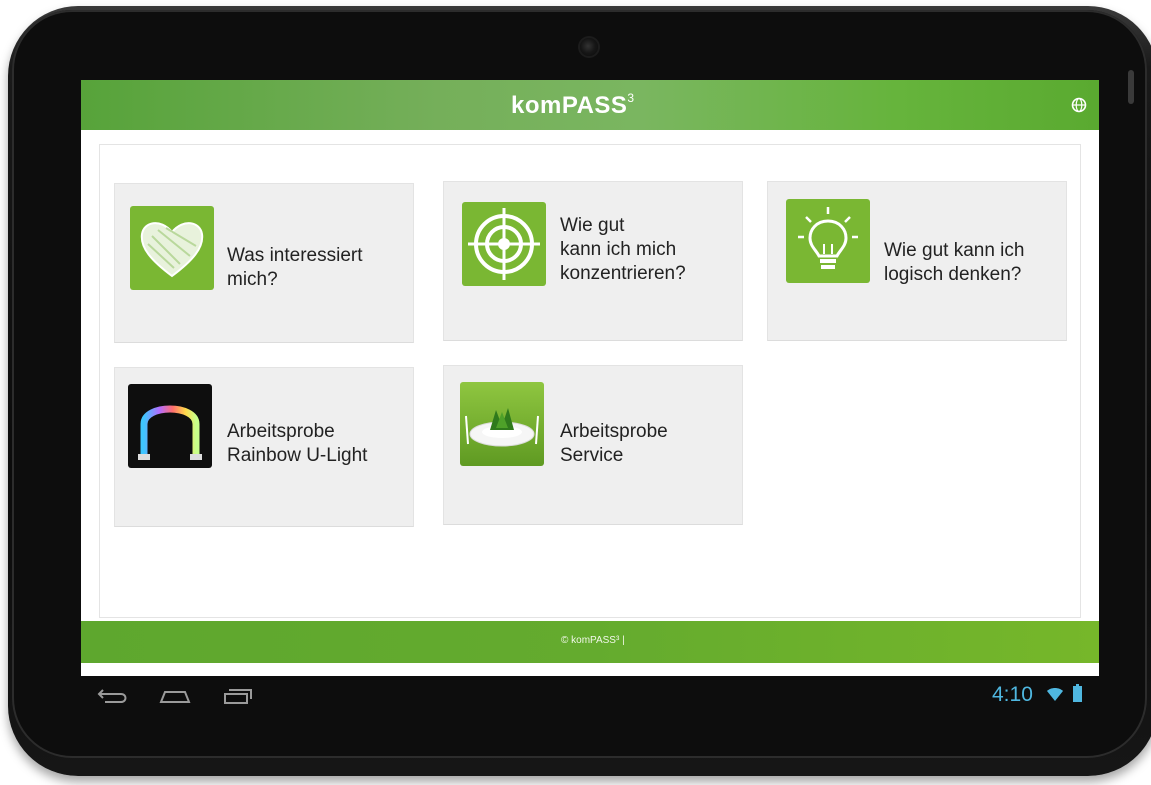 Image resolution: width=1151 pixels, height=785 pixels. What do you see at coordinates (113, 696) in the screenshot?
I see `back-icon` at bounding box center [113, 696].